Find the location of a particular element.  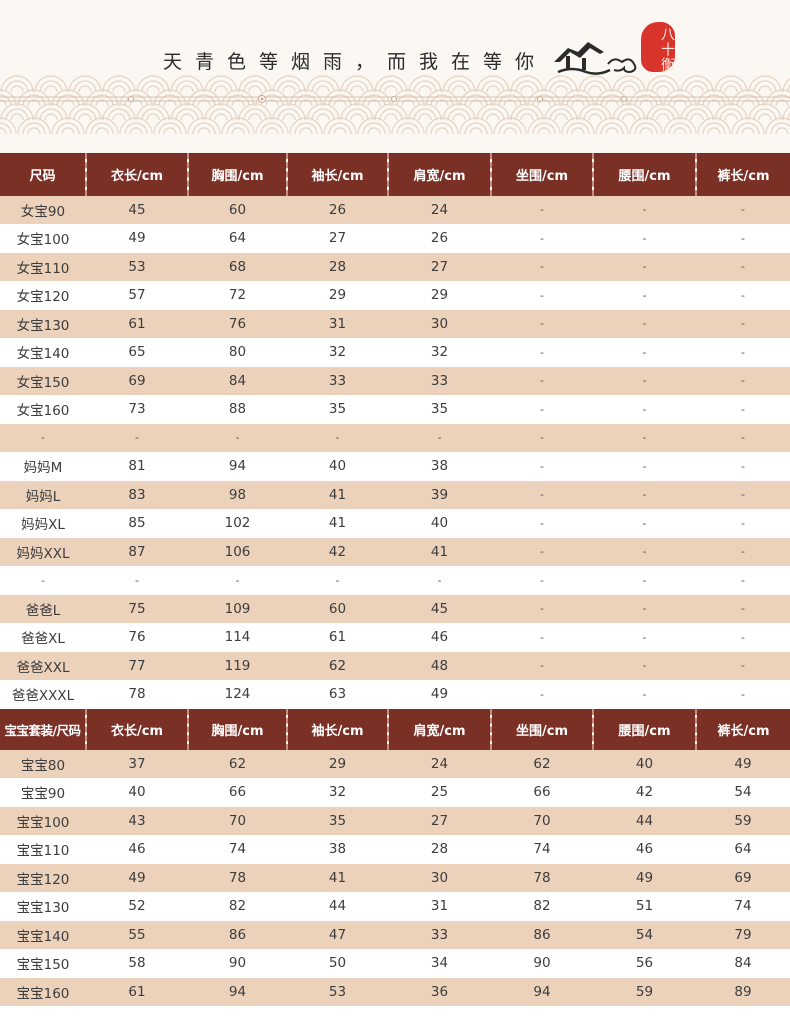

header-length: 衣长/cm is located at coordinates (136, 729).